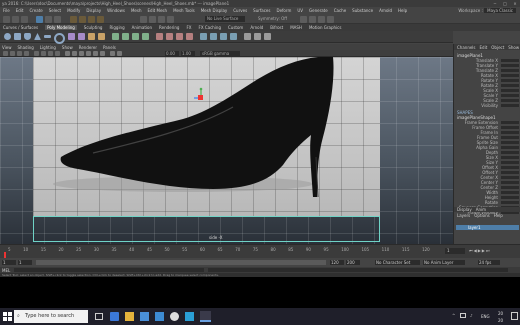 This screenshot has height=325, width=520. What do you see at coordinates (26, 53) in the screenshot?
I see `image-plane-icon` at bounding box center [26, 53].